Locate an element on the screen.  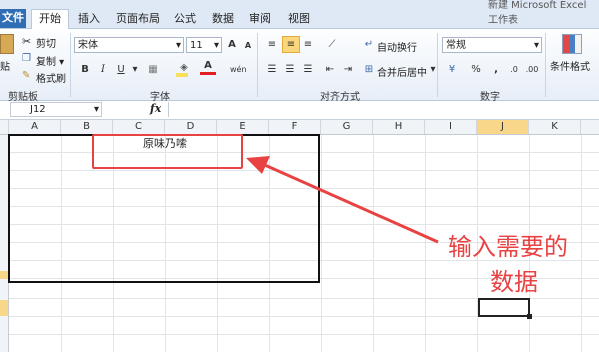
arrow-shaft is located at coordinates (348, 202).